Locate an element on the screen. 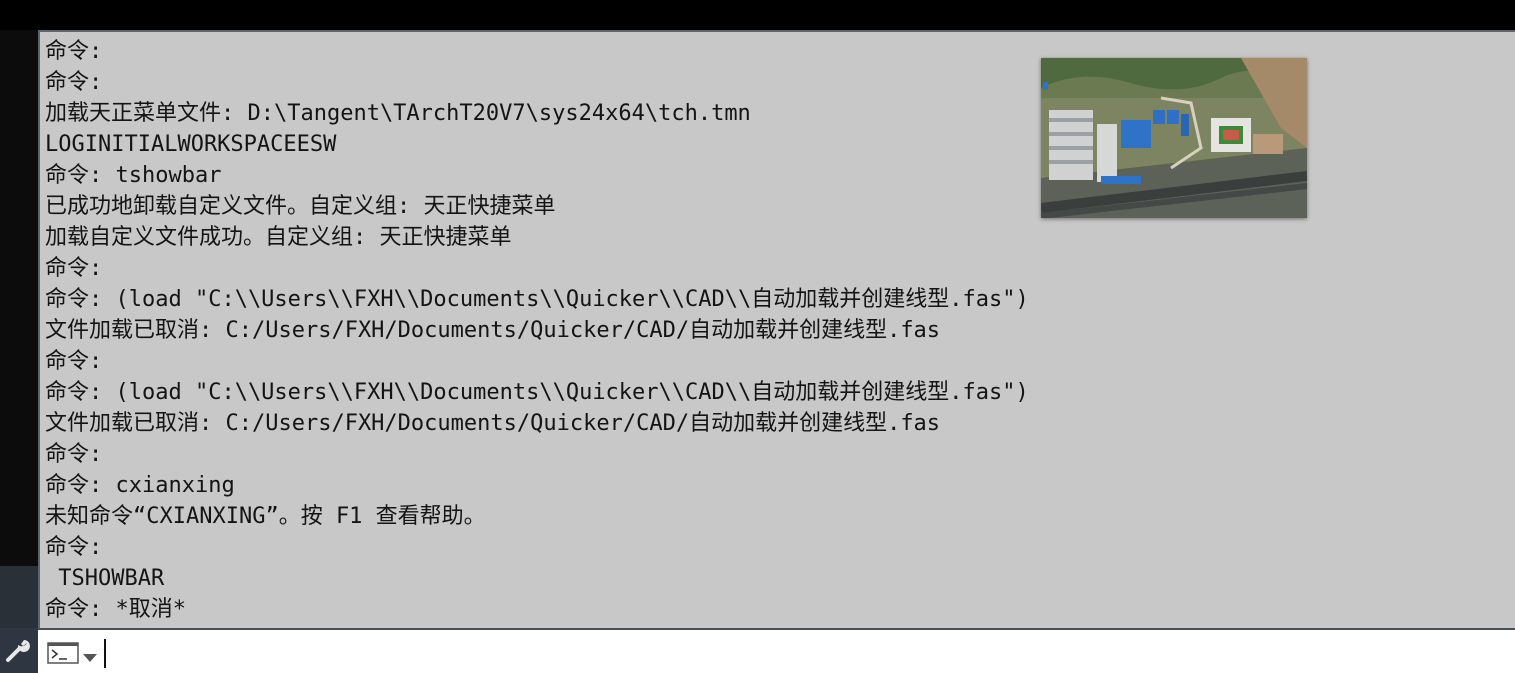 The height and width of the screenshot is (673, 1515). history-line: 命令: *取消* is located at coordinates (115, 609).